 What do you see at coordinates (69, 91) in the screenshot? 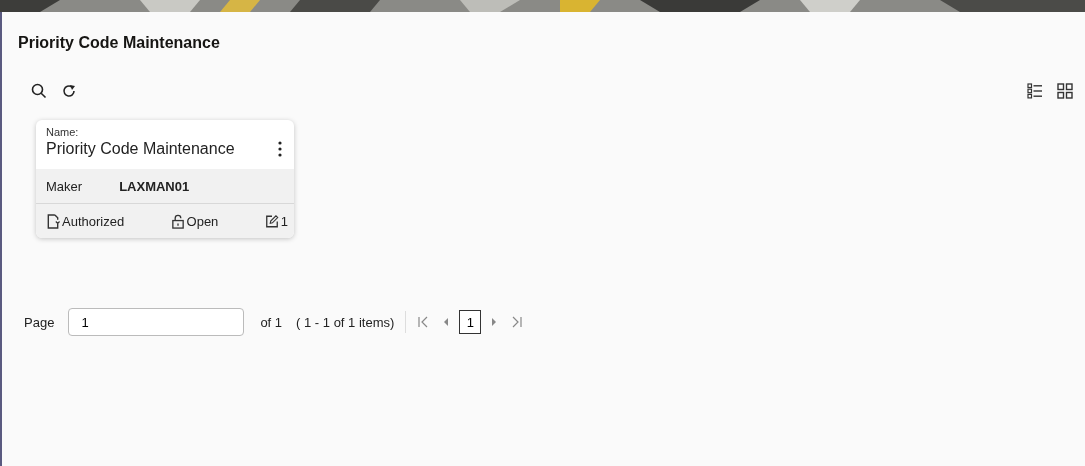
I see `refresh-icon` at bounding box center [69, 91].